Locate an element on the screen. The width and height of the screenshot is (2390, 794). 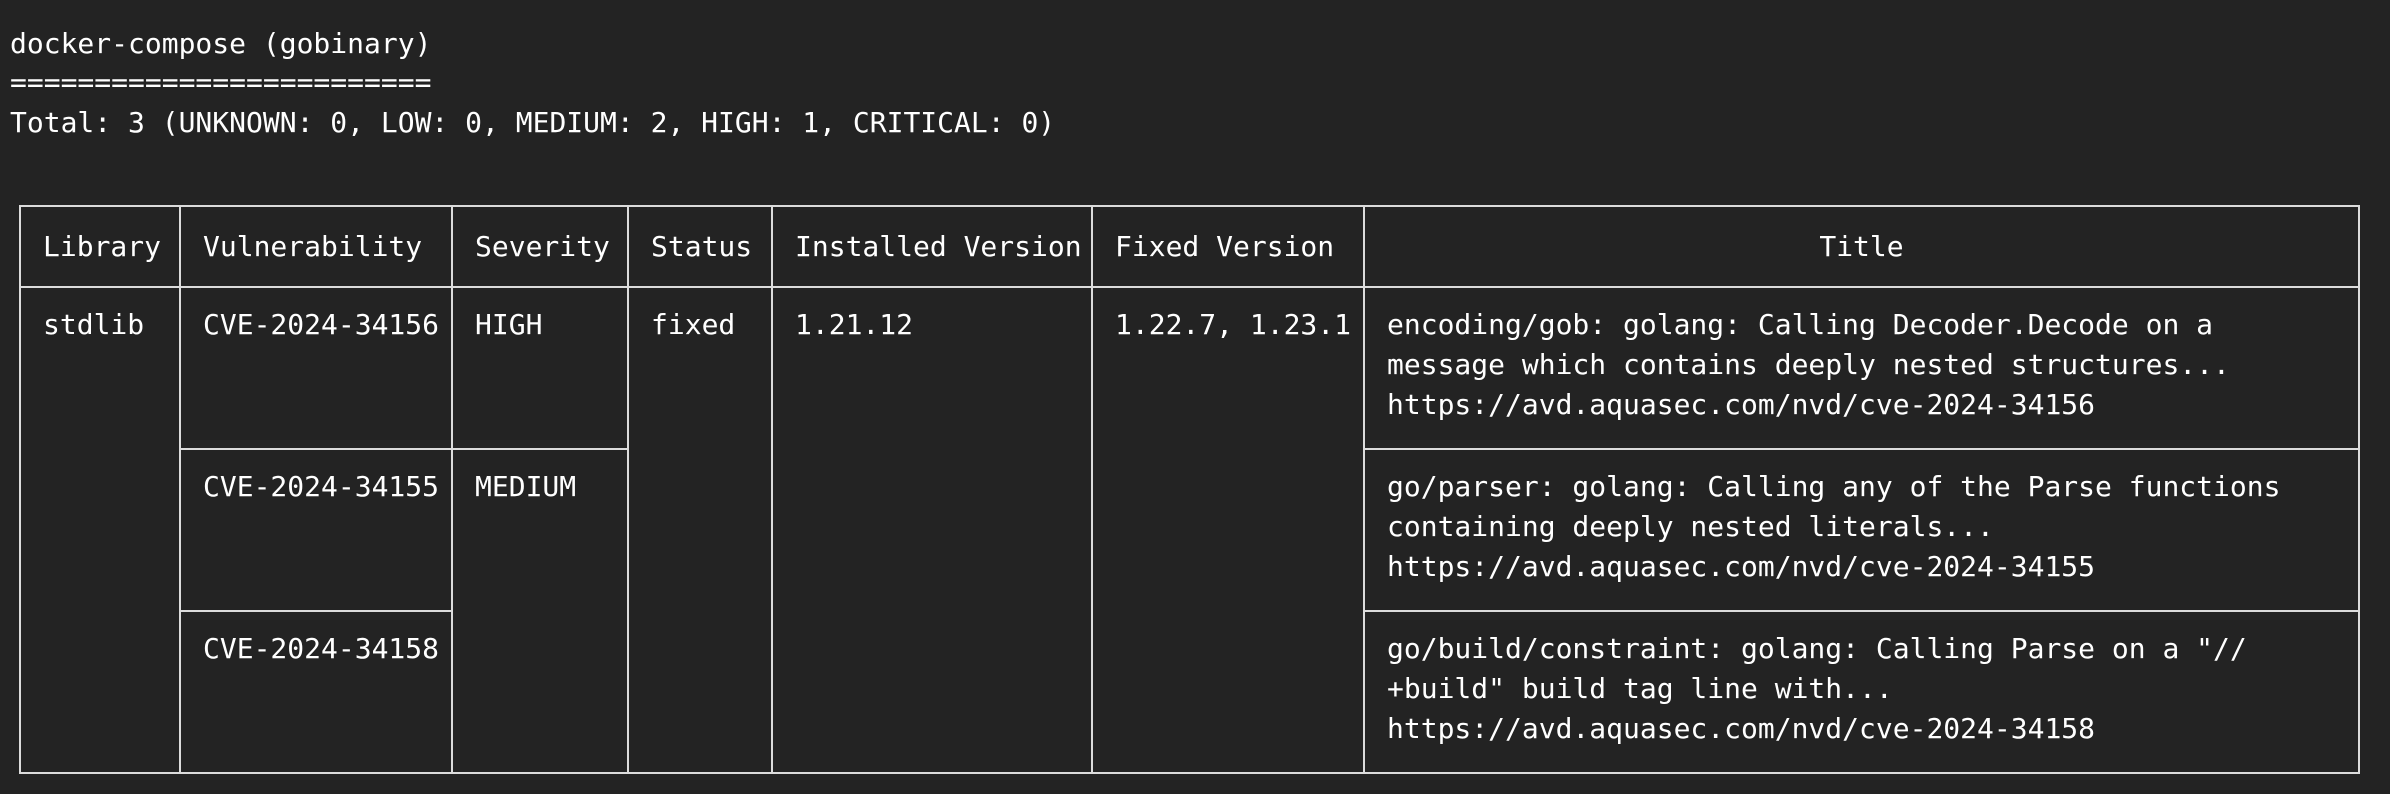
status-cell: fixed is located at coordinates (700, 530).